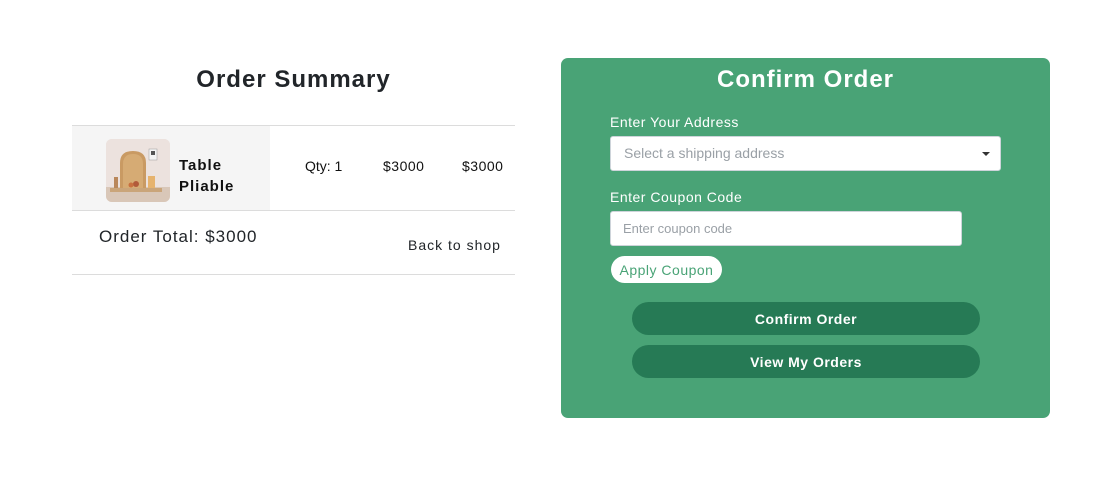 This screenshot has width=1107, height=504. I want to click on confirm-order-button: Confirm Order, so click(806, 318).